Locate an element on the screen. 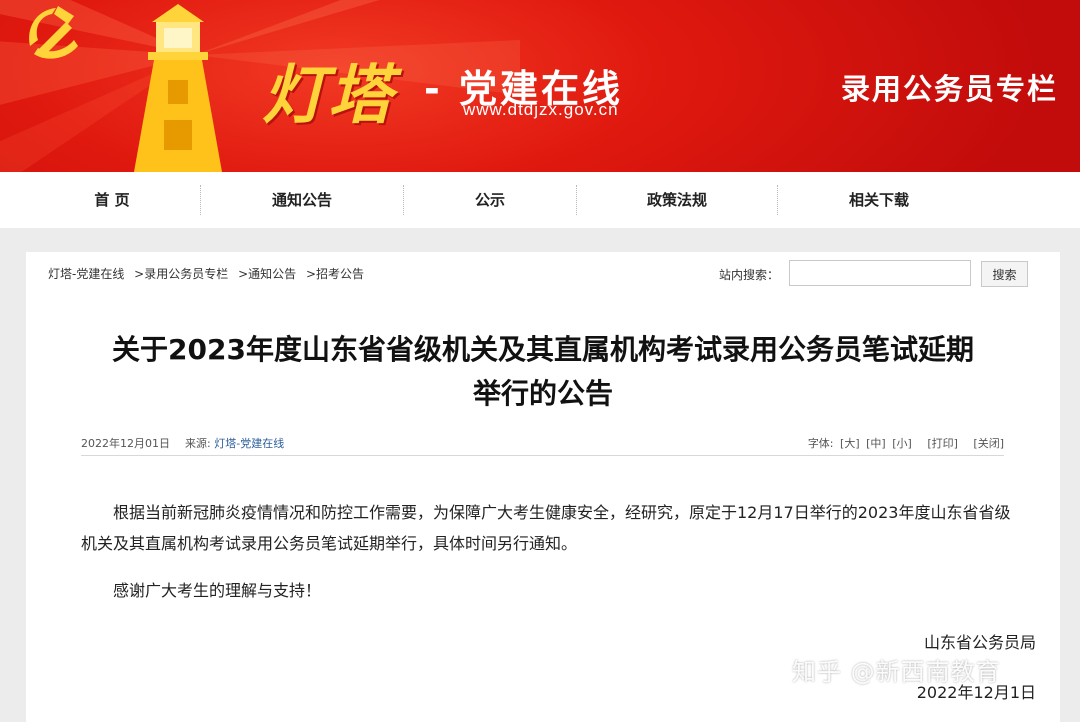  article-title: 关于2023年度山东省省级机关及其直属机构考试录用公务员笔试延期 举行的公告 is located at coordinates (543, 372).